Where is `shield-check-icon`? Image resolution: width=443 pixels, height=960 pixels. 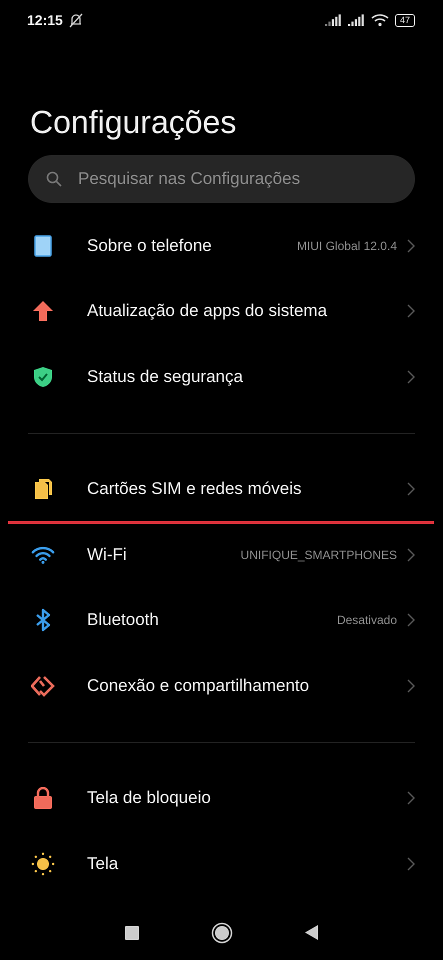 shield-check-icon is located at coordinates (43, 377).